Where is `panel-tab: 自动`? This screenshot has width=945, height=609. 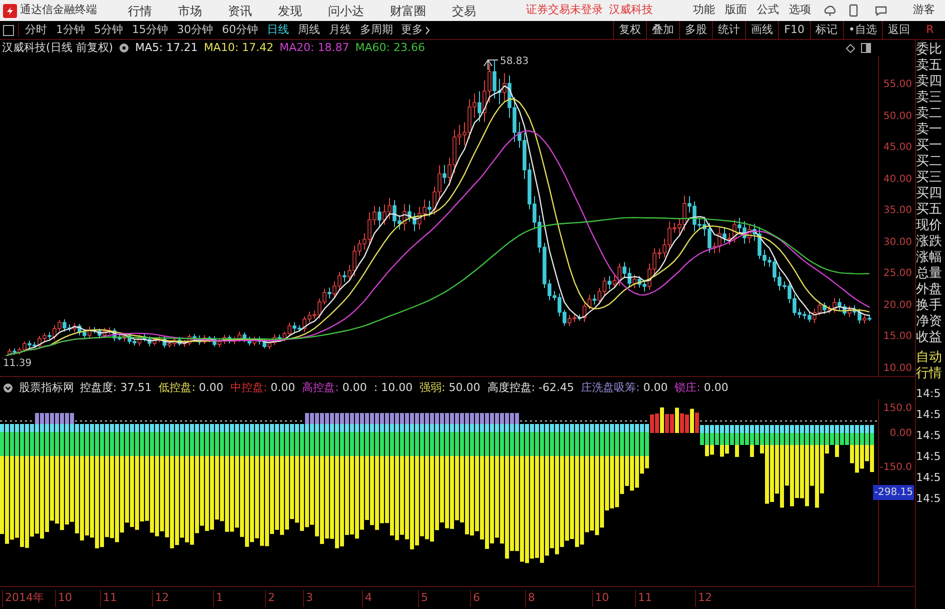 panel-tab: 自动 is located at coordinates (930, 358).